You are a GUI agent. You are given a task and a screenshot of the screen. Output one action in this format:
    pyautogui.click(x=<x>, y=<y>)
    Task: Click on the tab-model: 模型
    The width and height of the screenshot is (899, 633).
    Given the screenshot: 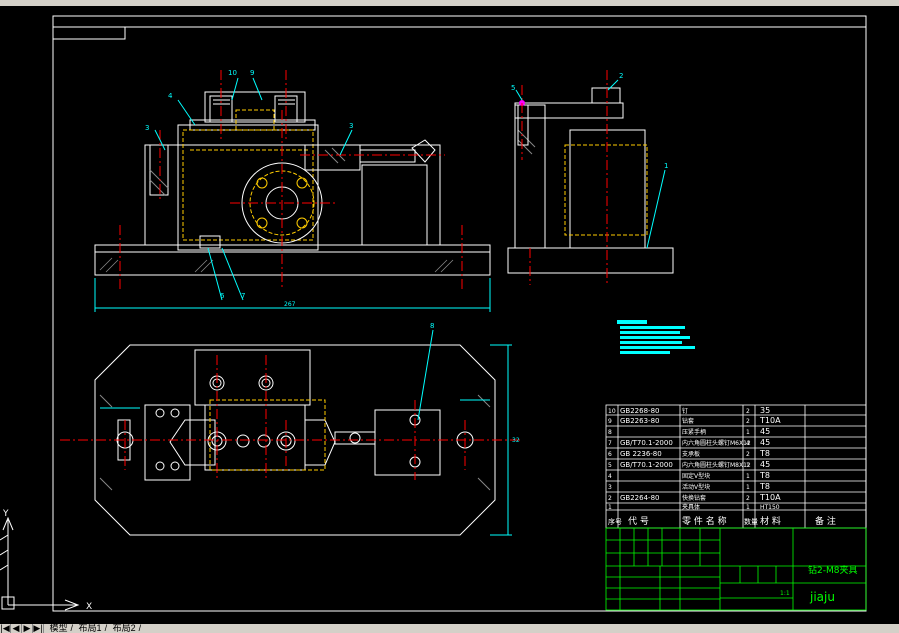 What is the action you would take?
    pyautogui.click(x=59, y=628)
    